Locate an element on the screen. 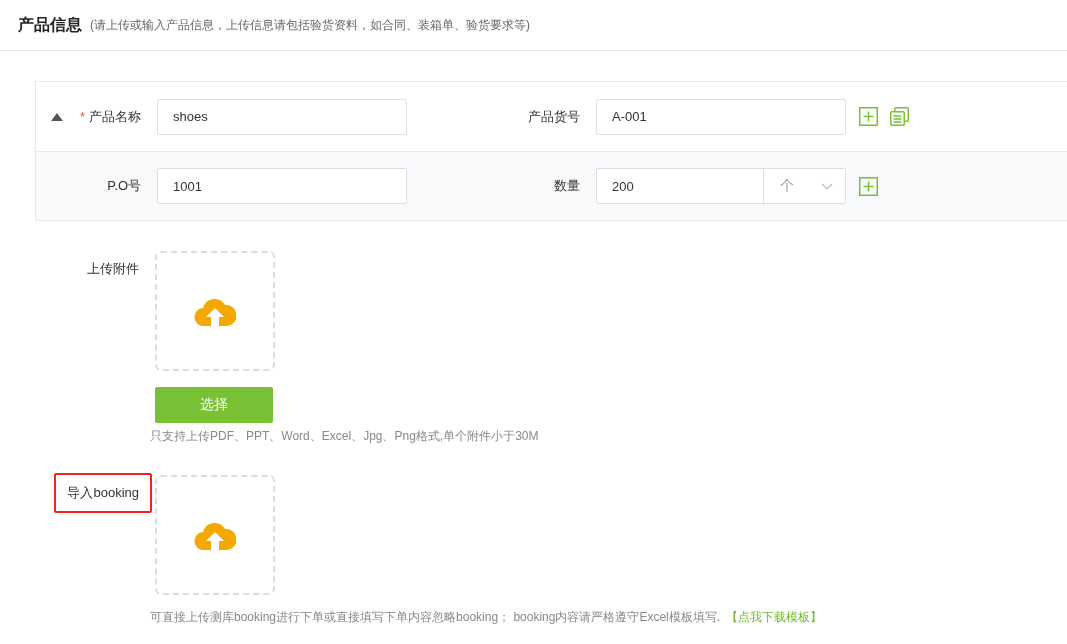 Image resolution: width=1067 pixels, height=644 pixels. quantity-input: 200 is located at coordinates (680, 186).